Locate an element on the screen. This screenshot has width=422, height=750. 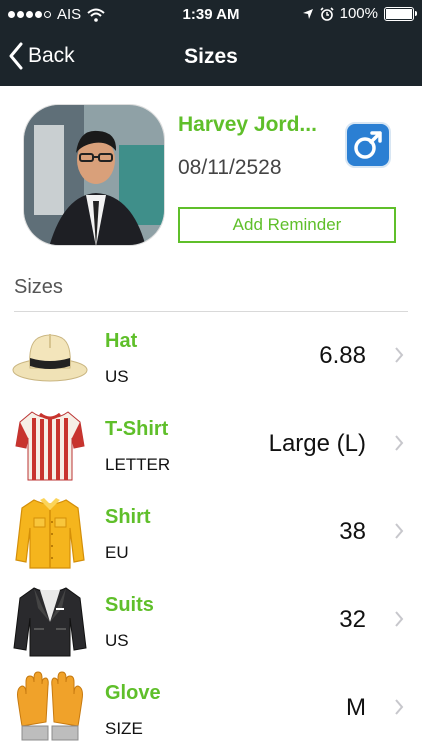
size-row-suits: Suits US 32 is located at coordinates (211, 620).